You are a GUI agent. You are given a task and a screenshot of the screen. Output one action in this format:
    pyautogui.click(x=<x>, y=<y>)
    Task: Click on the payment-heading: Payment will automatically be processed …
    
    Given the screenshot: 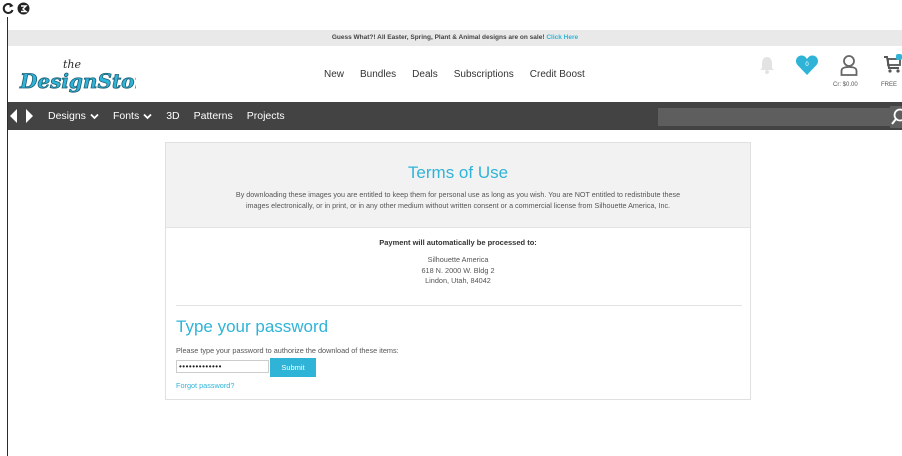 What is the action you would take?
    pyautogui.click(x=458, y=242)
    